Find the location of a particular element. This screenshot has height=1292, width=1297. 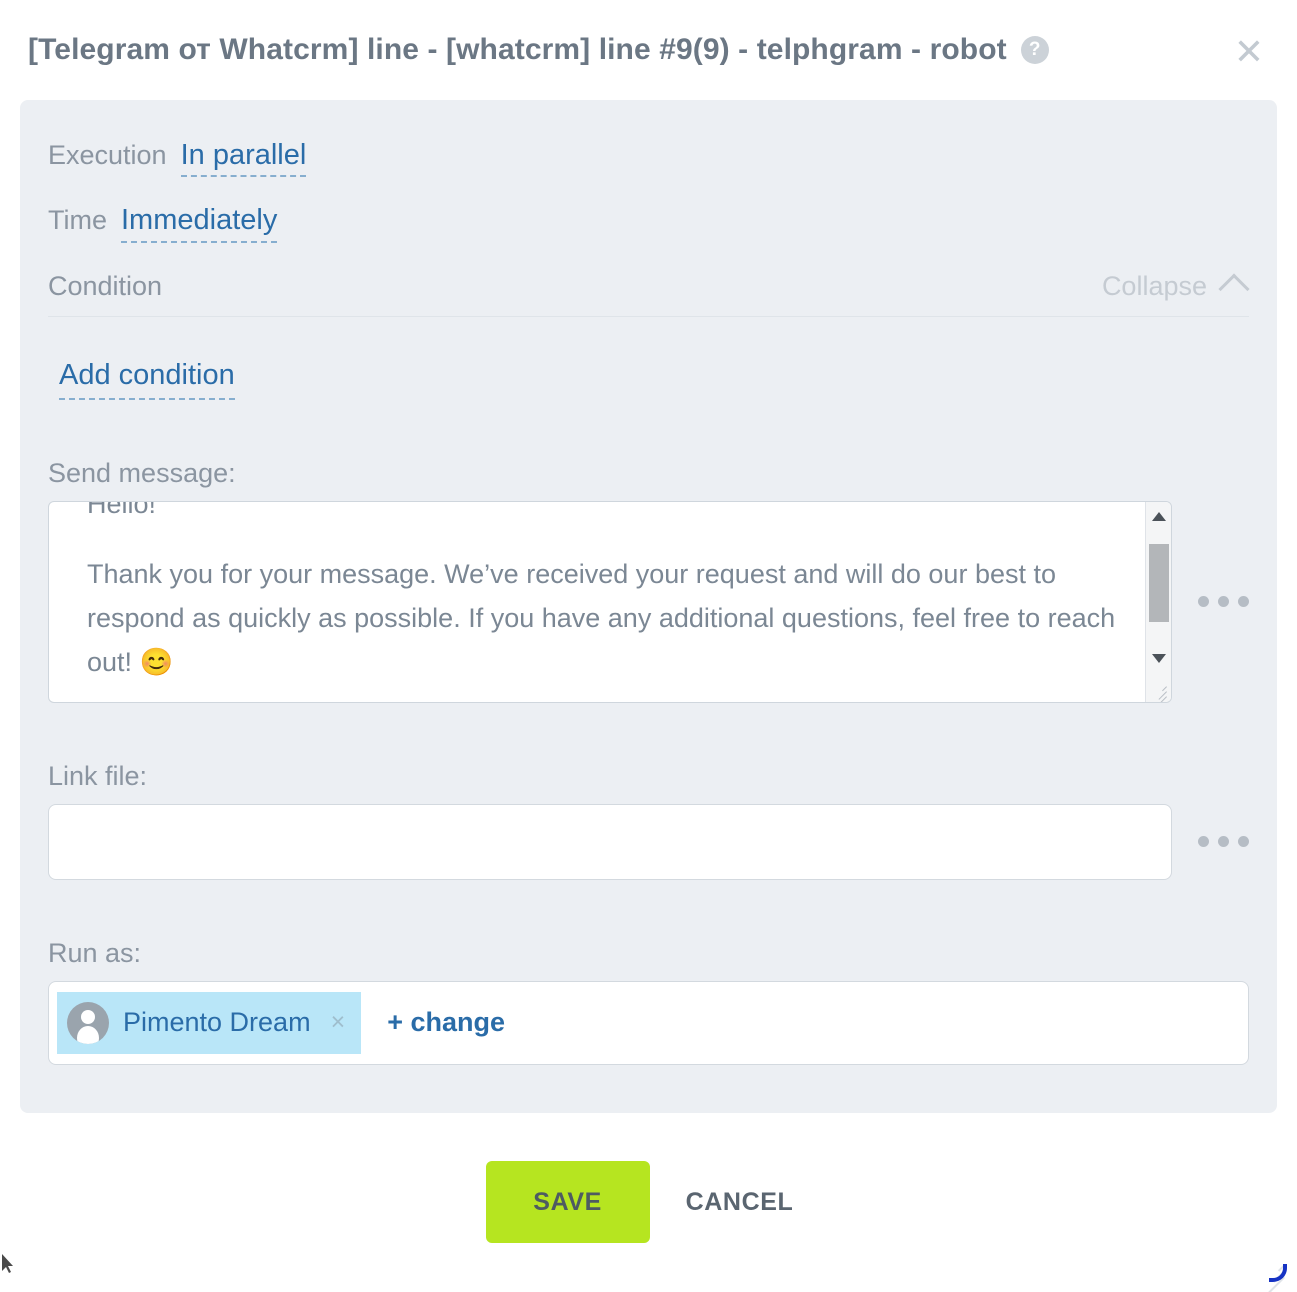

link-file-row is located at coordinates (648, 841).